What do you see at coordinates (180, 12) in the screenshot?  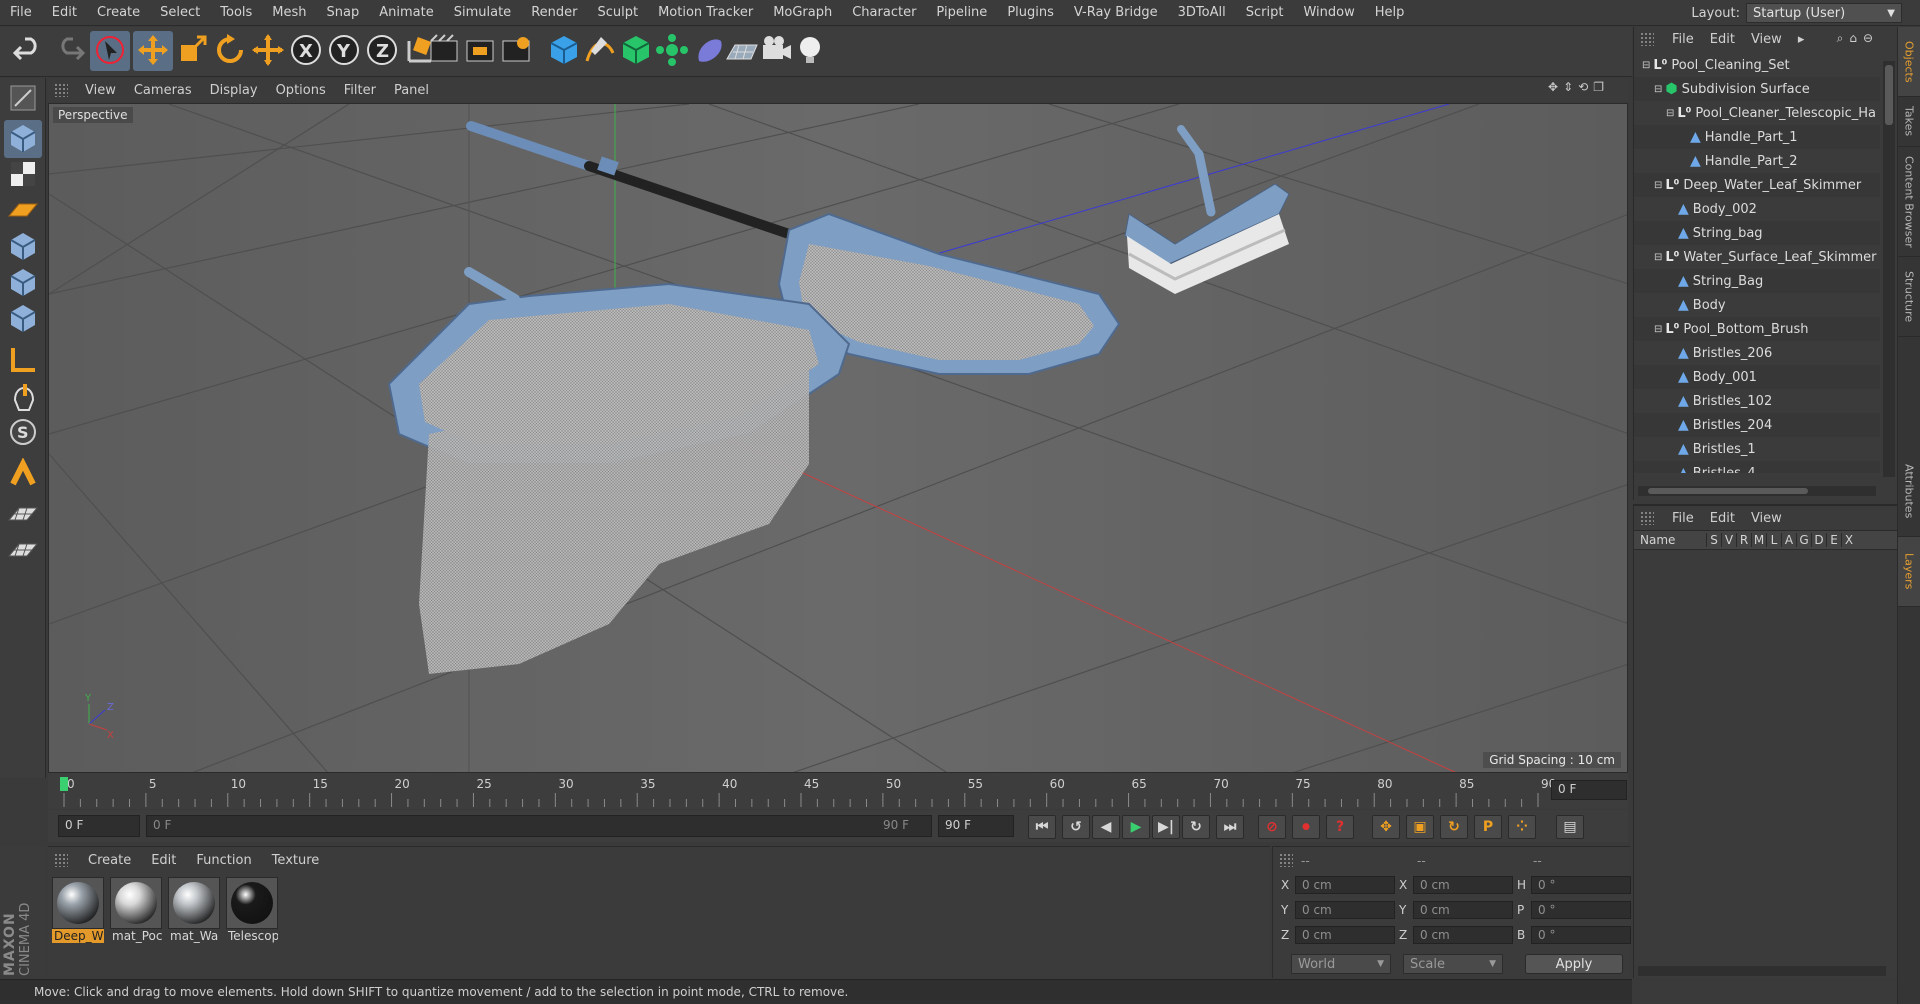 I see `menu-select: Select` at bounding box center [180, 12].